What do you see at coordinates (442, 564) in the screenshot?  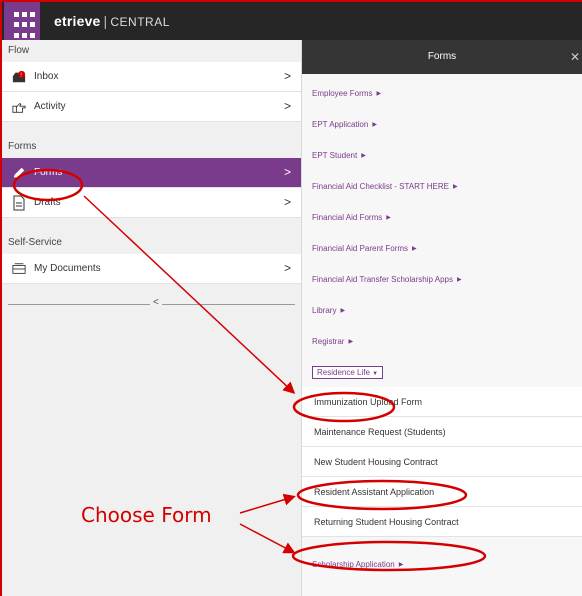 I see `folder-scholarship-application: Scholarship Application ▶` at bounding box center [442, 564].